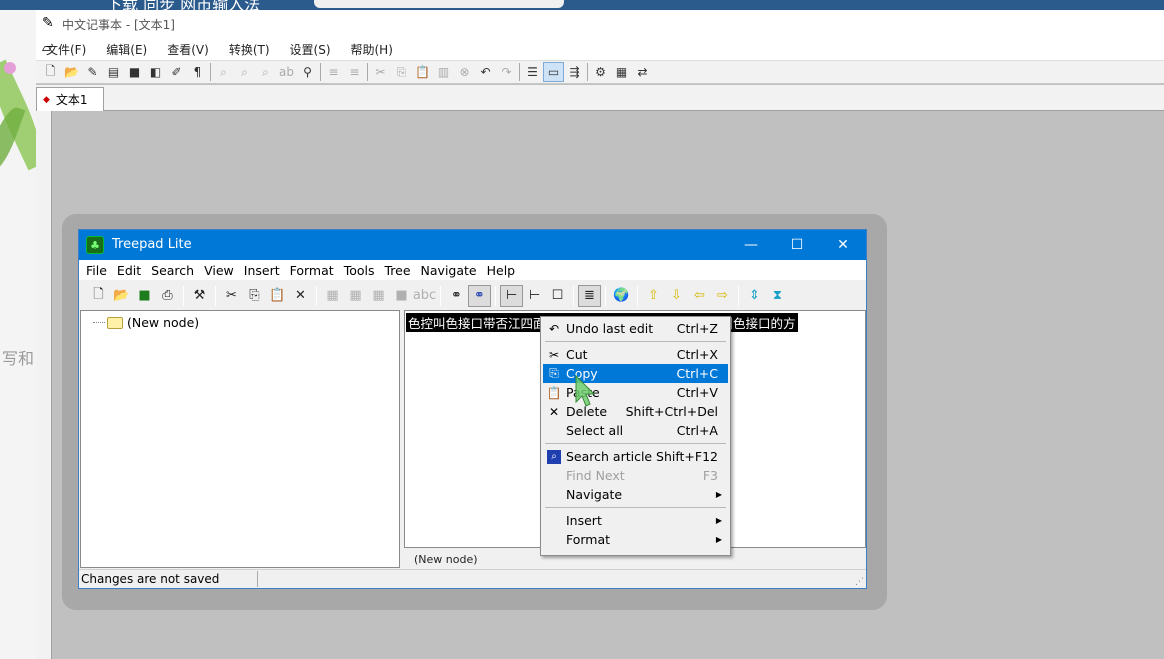  I want to click on open-file-icon: ▤, so click(113, 72).